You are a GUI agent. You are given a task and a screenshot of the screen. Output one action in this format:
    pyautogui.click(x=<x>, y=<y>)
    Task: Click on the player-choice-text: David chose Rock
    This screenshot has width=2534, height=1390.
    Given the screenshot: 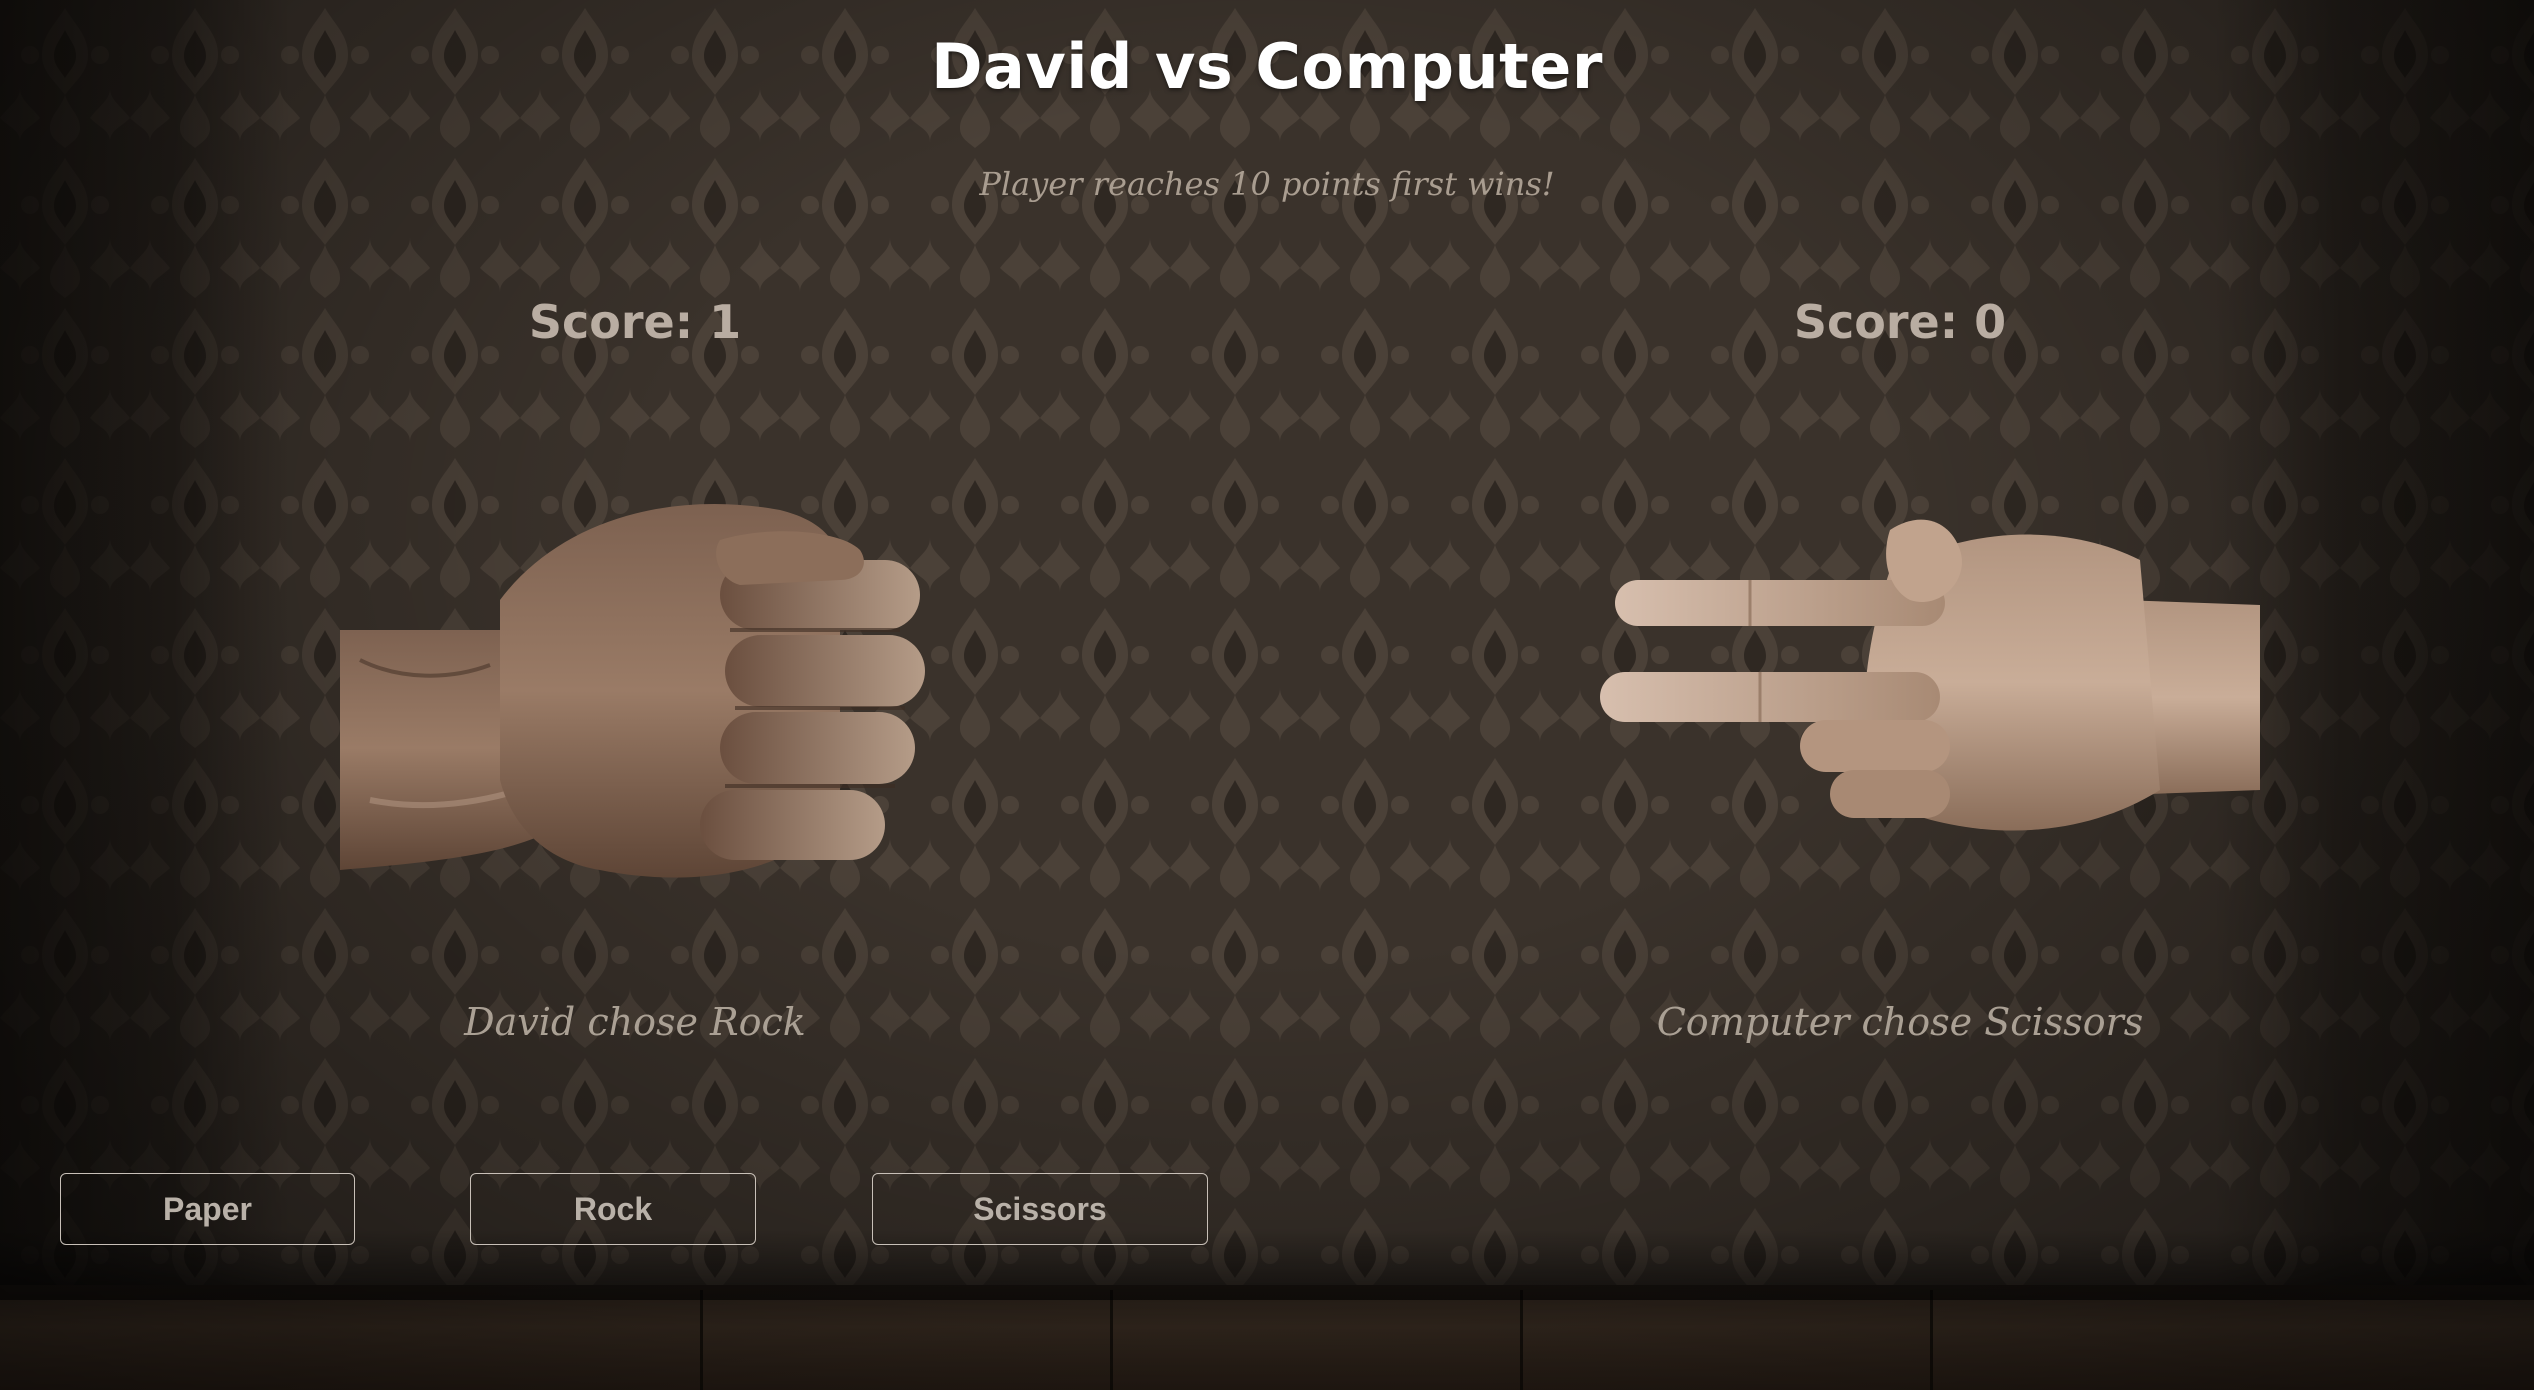 What is the action you would take?
    pyautogui.click(x=635, y=1022)
    